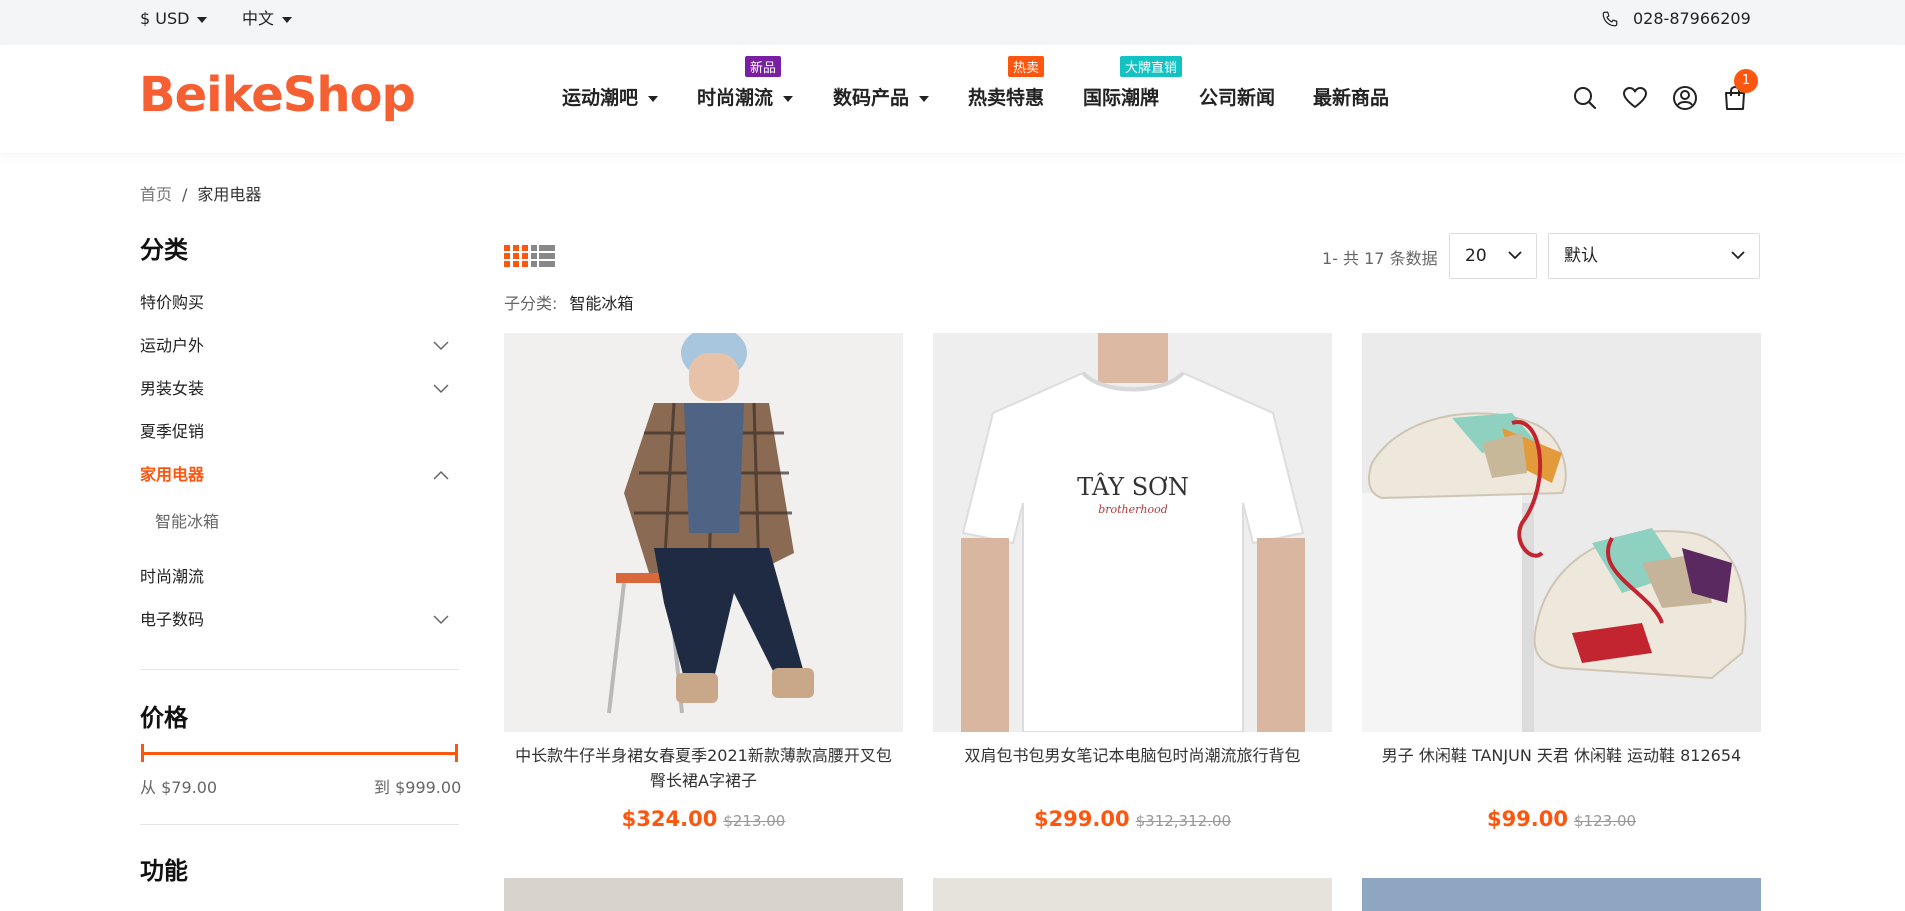  I want to click on nav-item-news: 公司新闻, so click(1237, 96).